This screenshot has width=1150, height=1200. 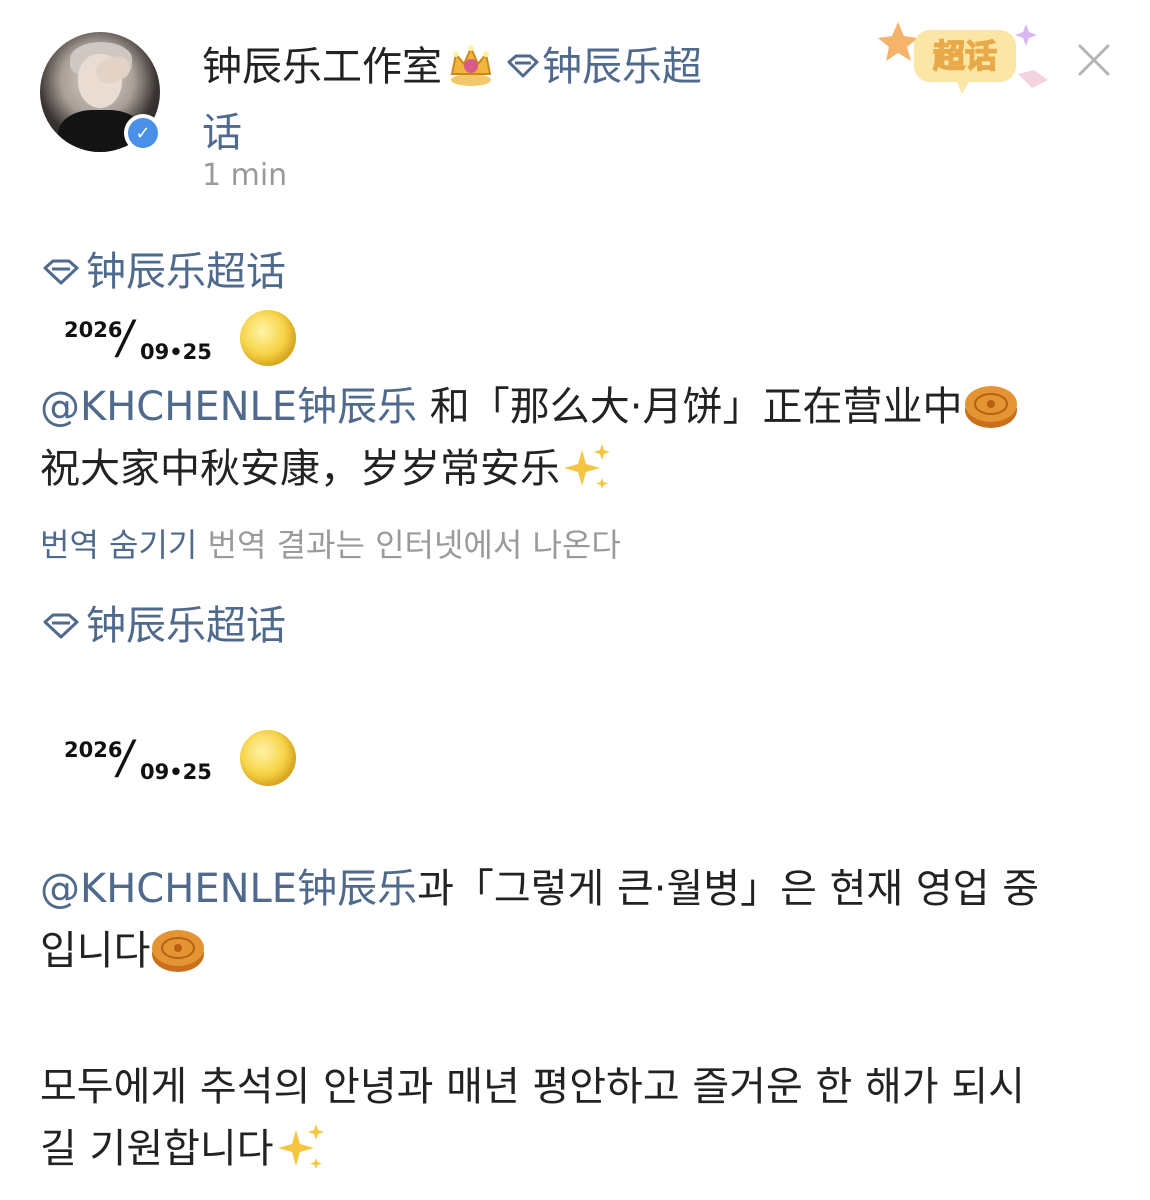 What do you see at coordinates (157, 1149) in the screenshot?
I see `text-segment: 길 기원합니다` at bounding box center [157, 1149].